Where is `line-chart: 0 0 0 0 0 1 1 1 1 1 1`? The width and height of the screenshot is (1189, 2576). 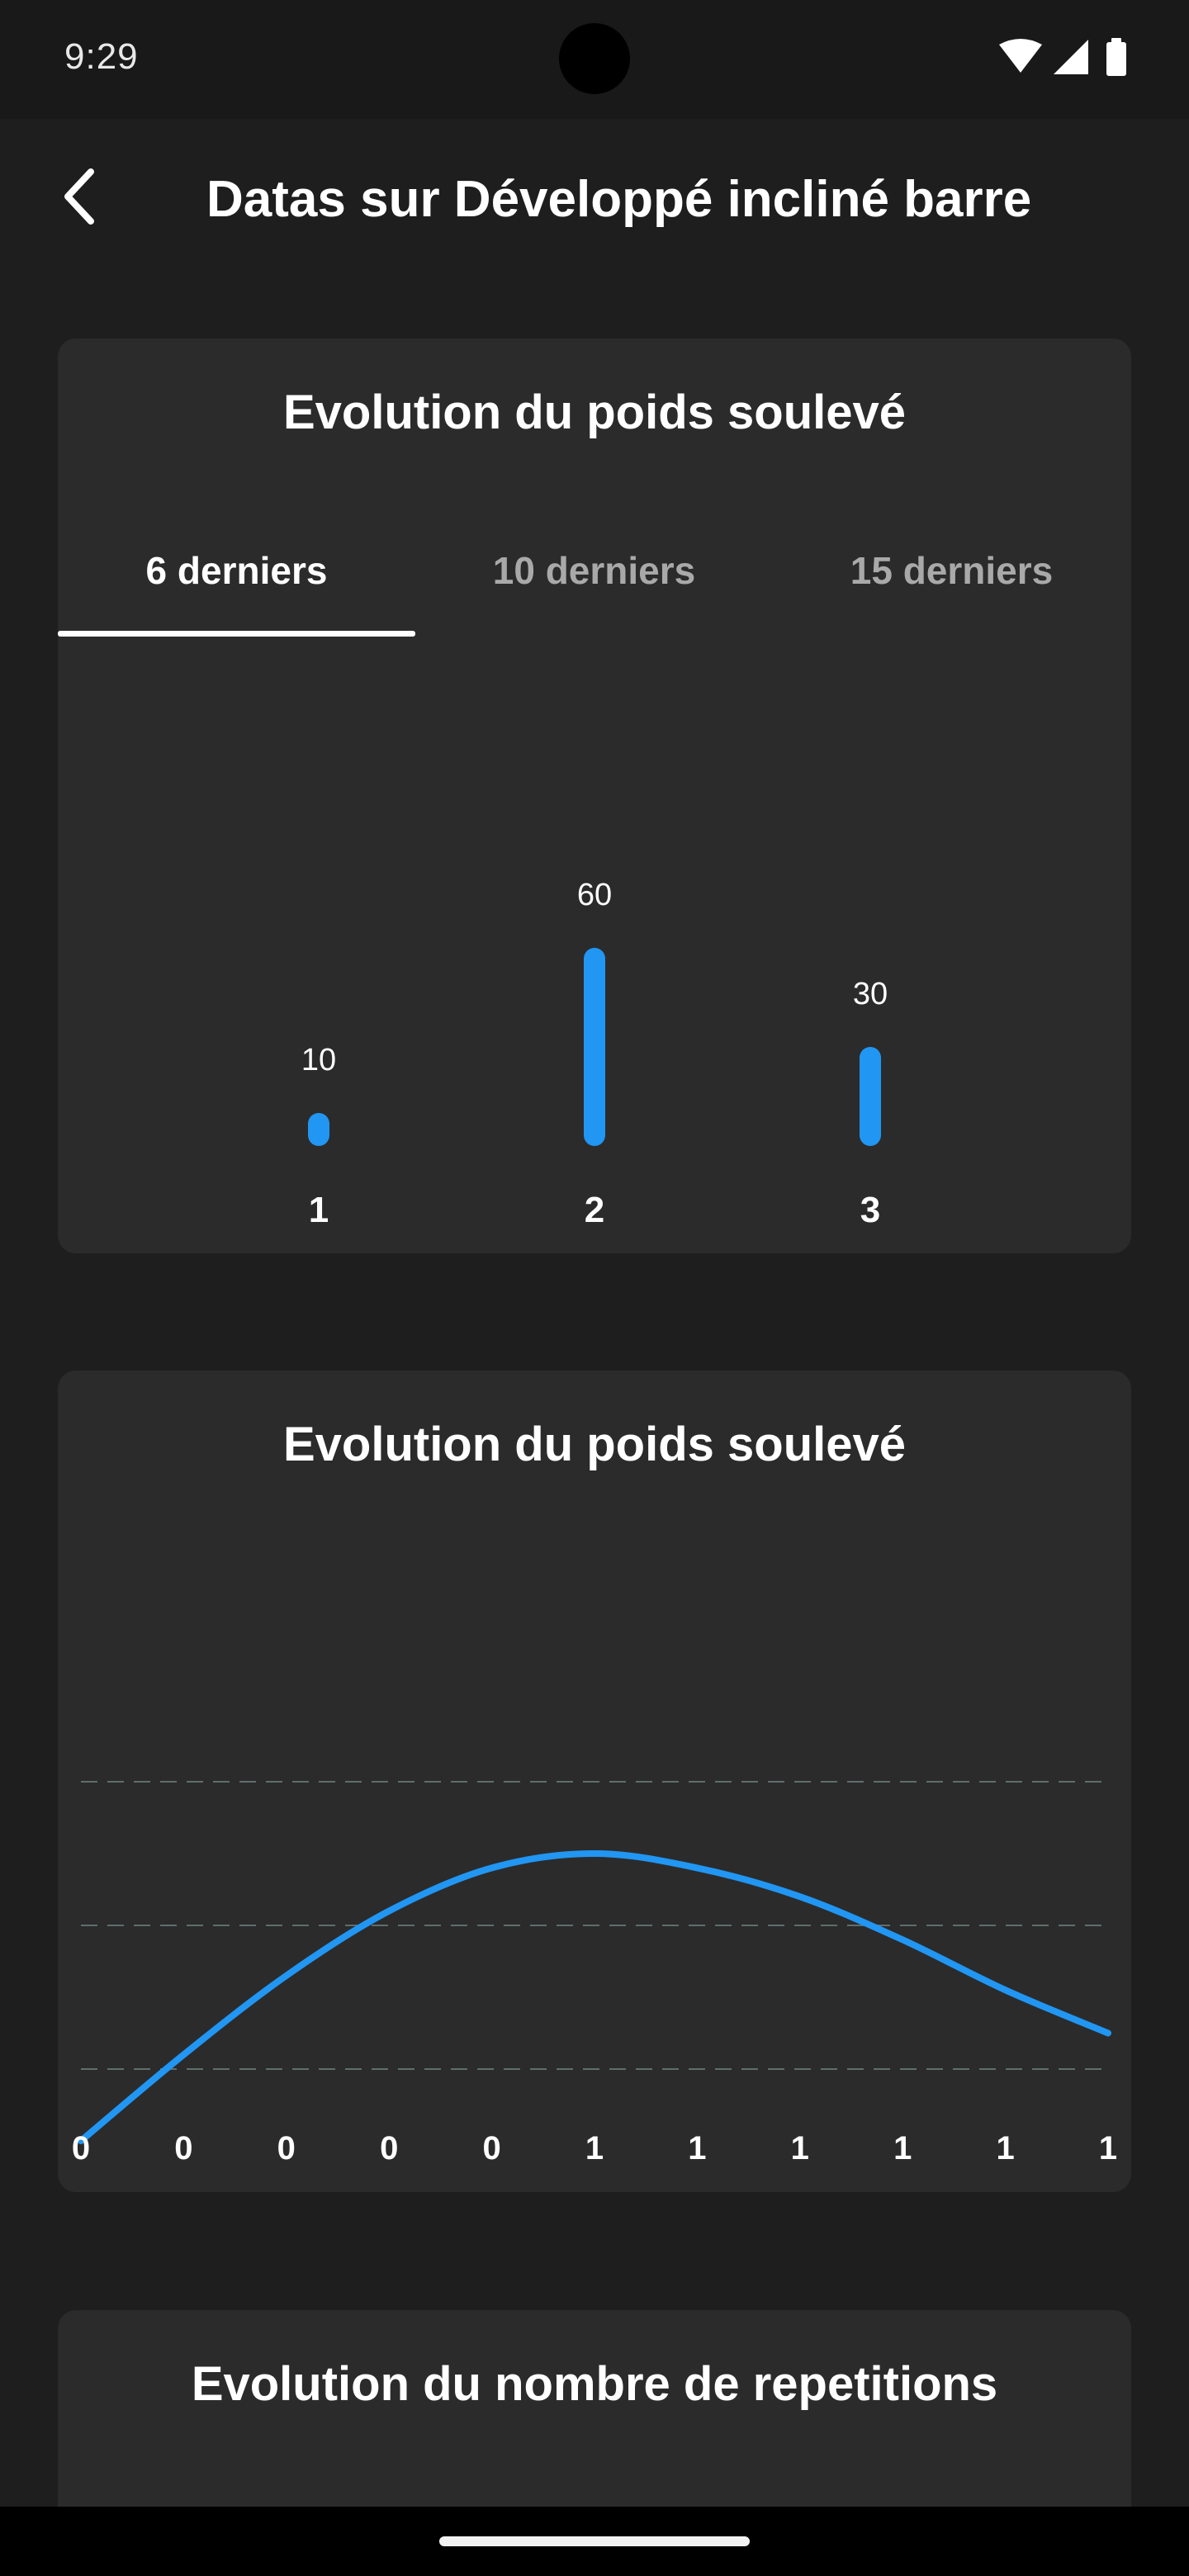 line-chart: 0 0 0 0 0 1 1 1 1 1 1 is located at coordinates (594, 1973).